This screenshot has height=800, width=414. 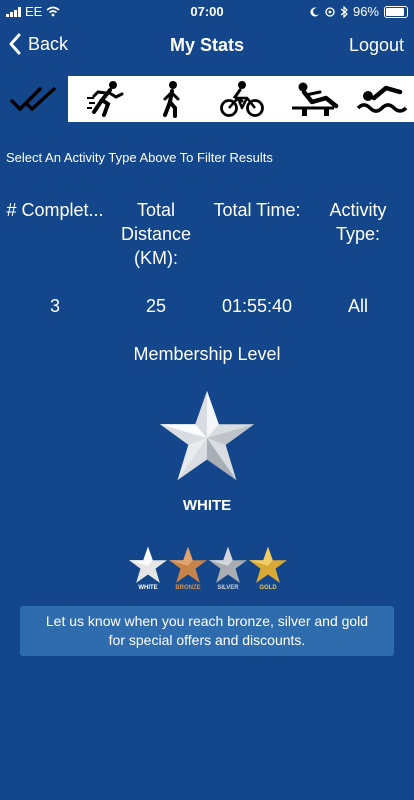 What do you see at coordinates (188, 588) in the screenshot?
I see `level-bronze-label: BRONZE` at bounding box center [188, 588].